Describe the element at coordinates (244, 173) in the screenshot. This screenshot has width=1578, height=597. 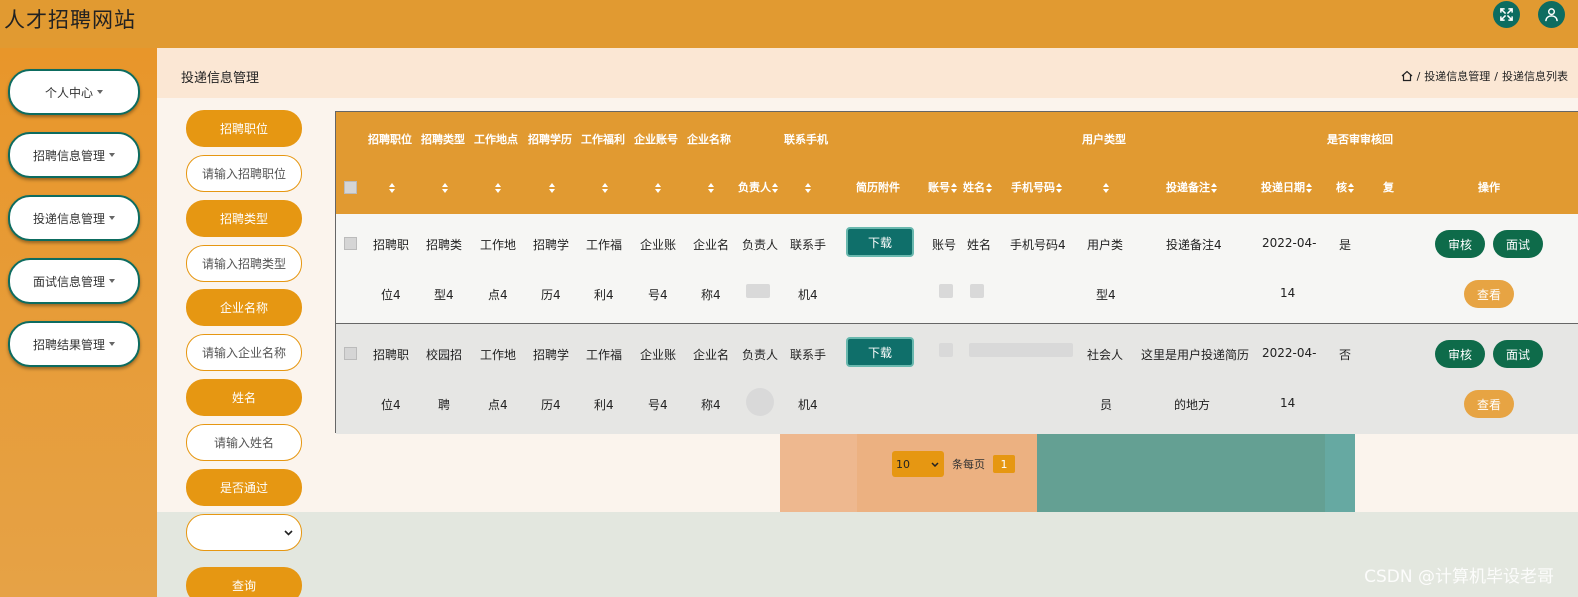
I see `position-input: 请输入招聘职位` at that location.